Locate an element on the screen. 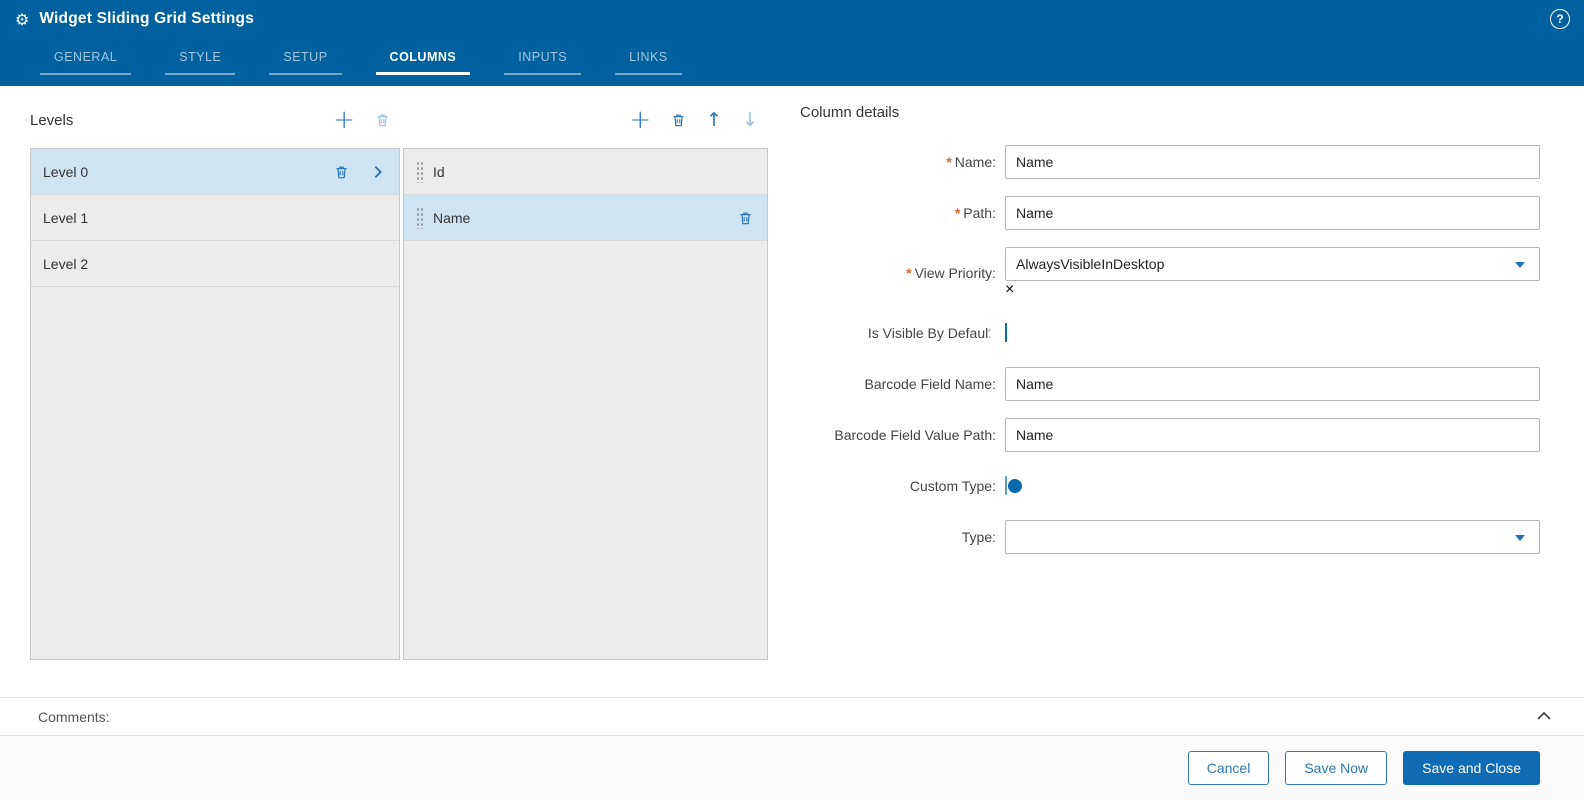 This screenshot has width=1584, height=800. level-label: Level 1 is located at coordinates (66, 217).